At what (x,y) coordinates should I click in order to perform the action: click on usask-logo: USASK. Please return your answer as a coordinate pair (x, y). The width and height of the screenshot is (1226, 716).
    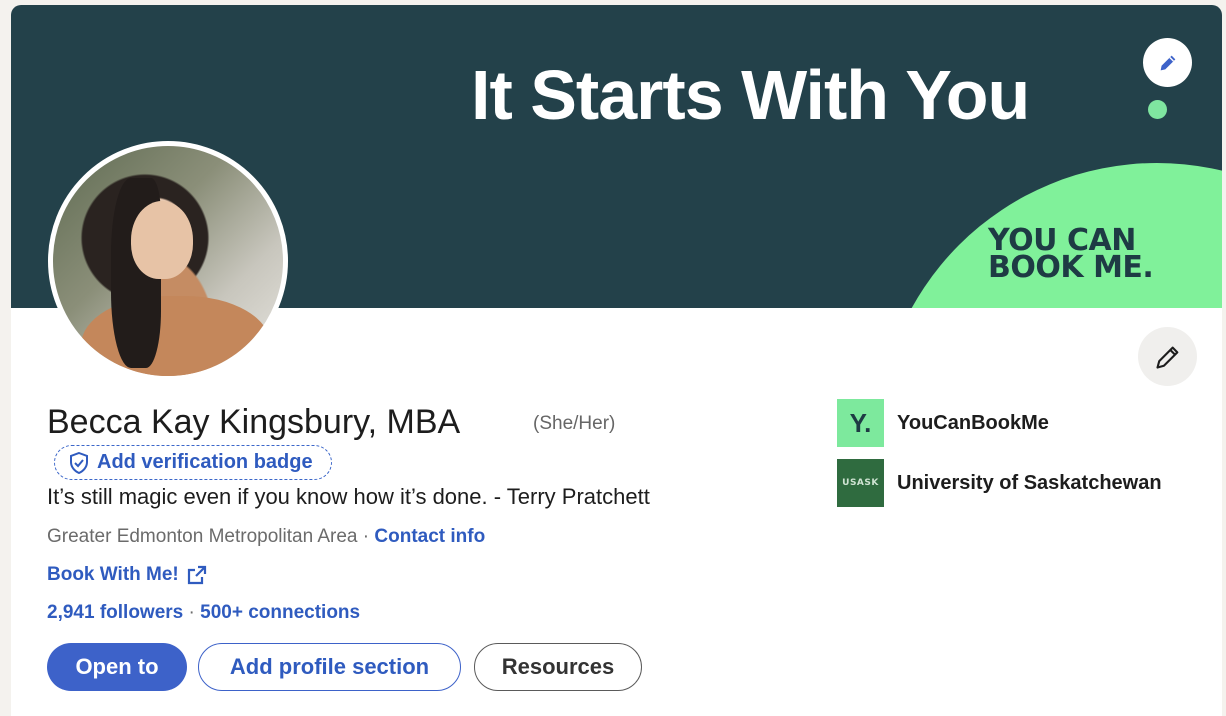
    Looking at the image, I should click on (860, 483).